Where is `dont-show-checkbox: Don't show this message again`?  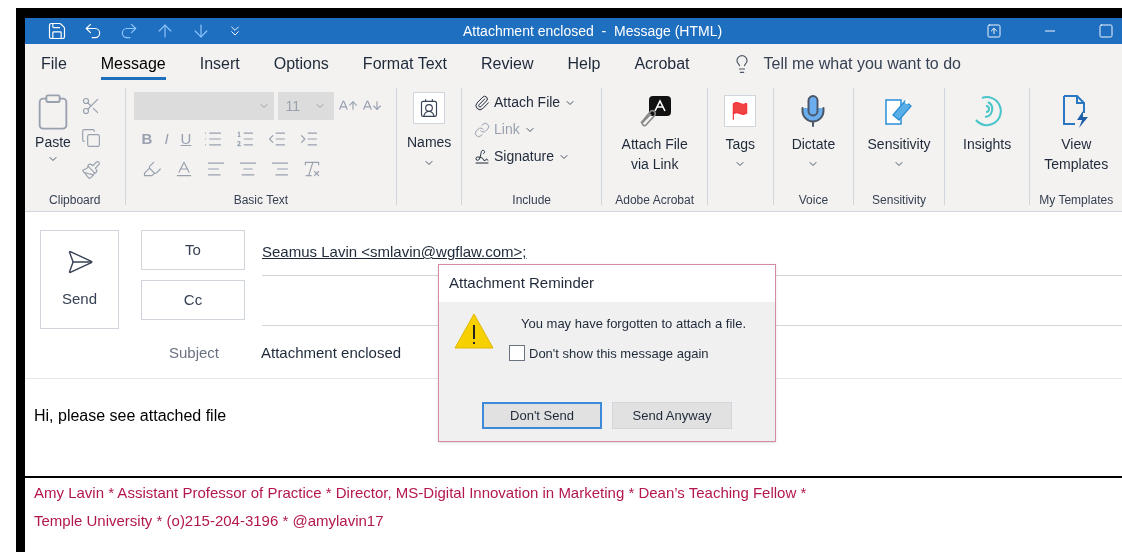 dont-show-checkbox: Don't show this message again is located at coordinates (627, 353).